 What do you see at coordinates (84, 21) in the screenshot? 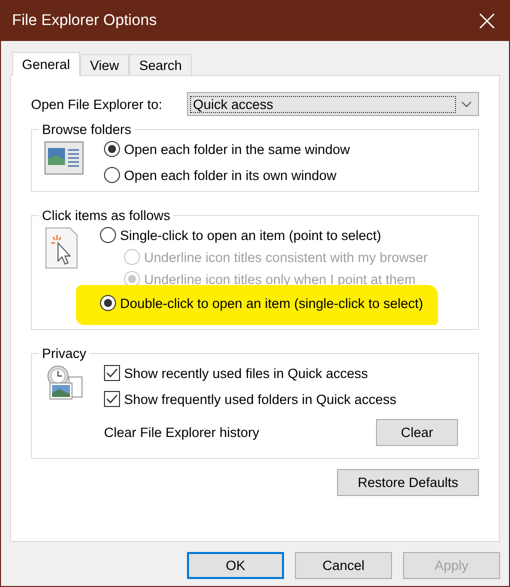
I see `window-title: File Explorer Options` at bounding box center [84, 21].